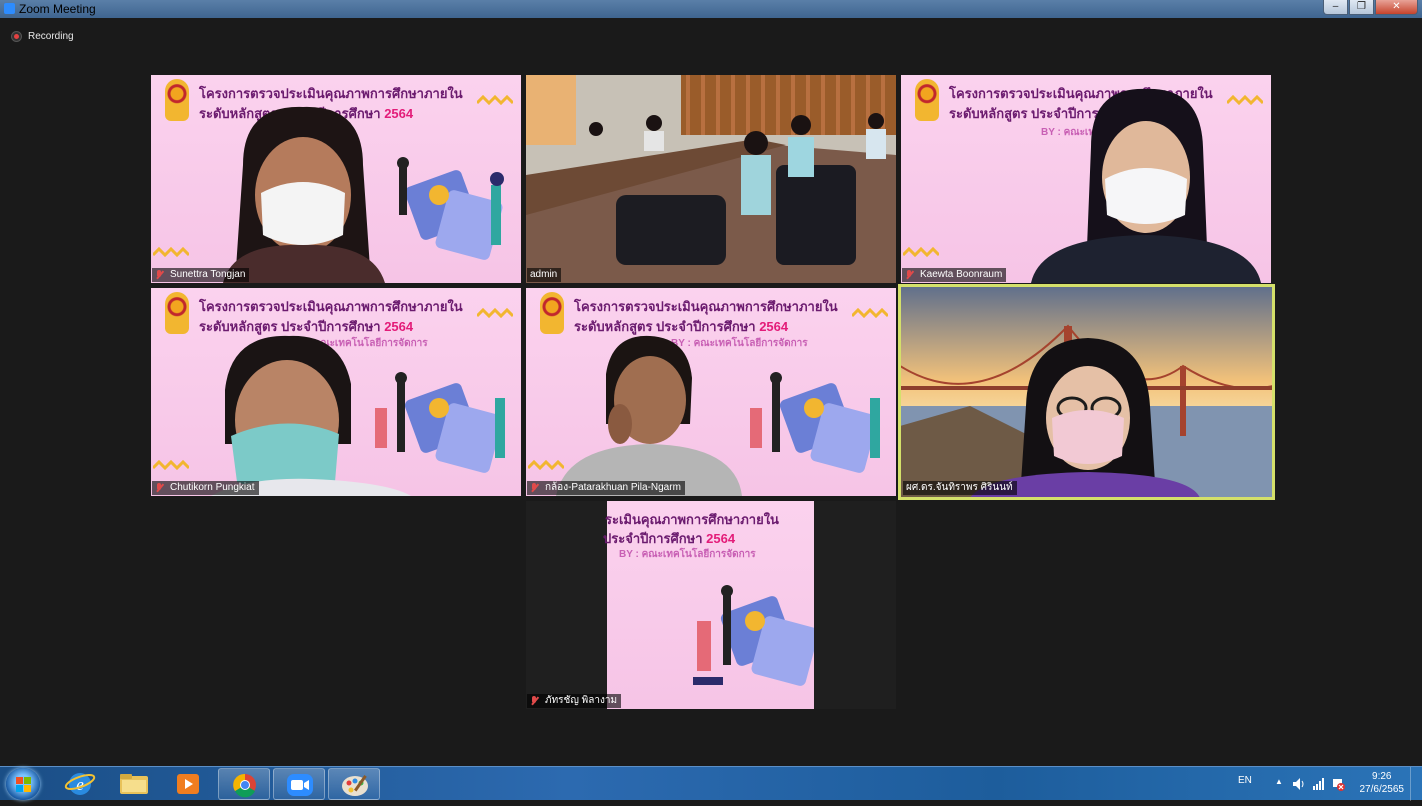  What do you see at coordinates (1416, 784) in the screenshot?
I see `show-desktop-button` at bounding box center [1416, 784].